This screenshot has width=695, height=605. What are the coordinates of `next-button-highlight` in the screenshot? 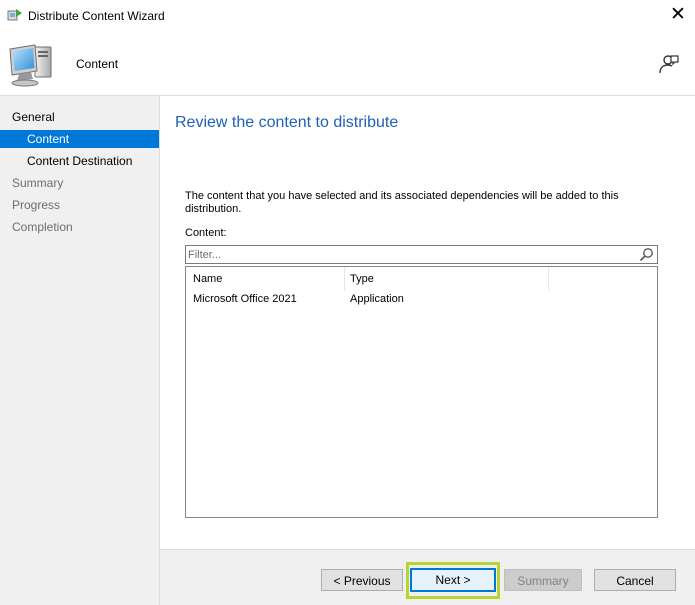 It's located at (453, 580).